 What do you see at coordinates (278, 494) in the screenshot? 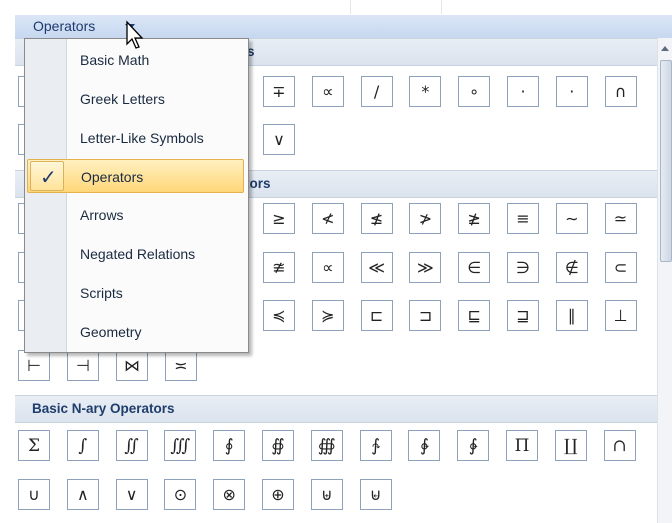
I see `symbol-button: ⊕` at bounding box center [278, 494].